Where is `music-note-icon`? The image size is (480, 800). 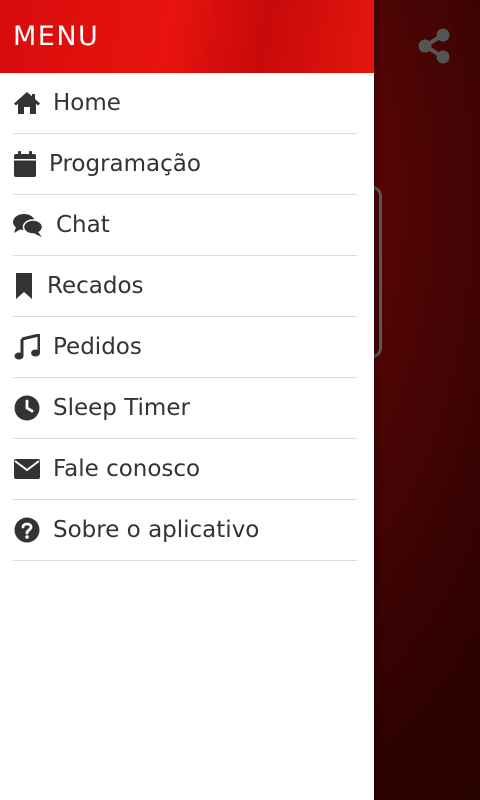 music-note-icon is located at coordinates (27, 347).